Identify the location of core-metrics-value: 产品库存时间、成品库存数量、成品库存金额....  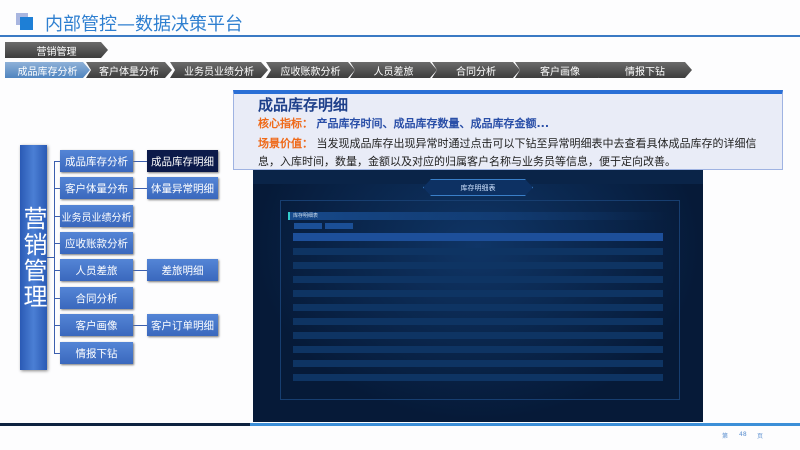
(433, 123).